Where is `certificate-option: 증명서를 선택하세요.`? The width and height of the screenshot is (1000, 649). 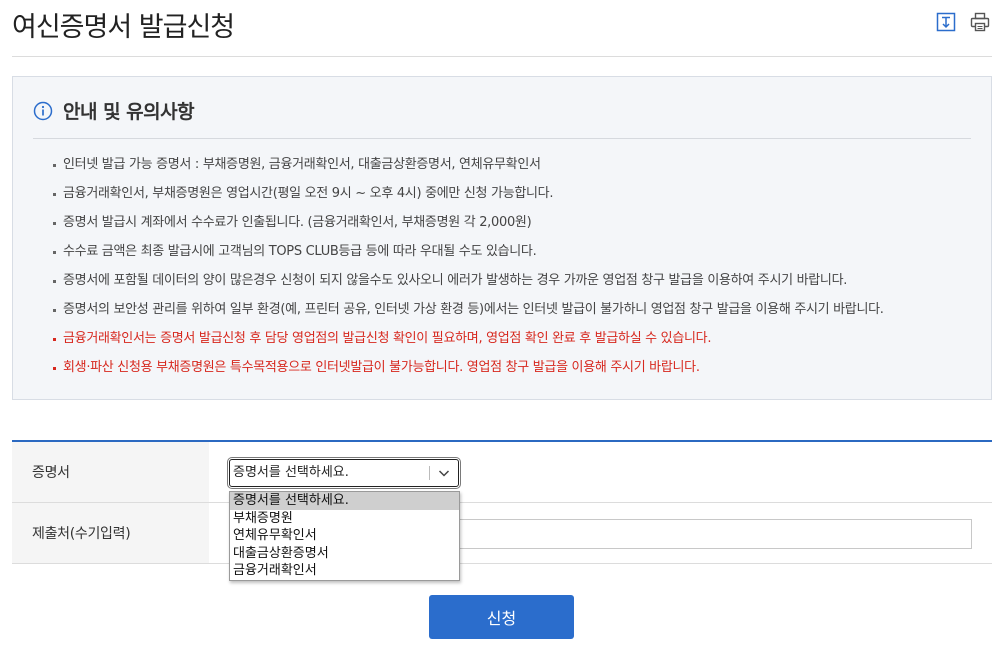
certificate-option: 증명서를 선택하세요. is located at coordinates (344, 501).